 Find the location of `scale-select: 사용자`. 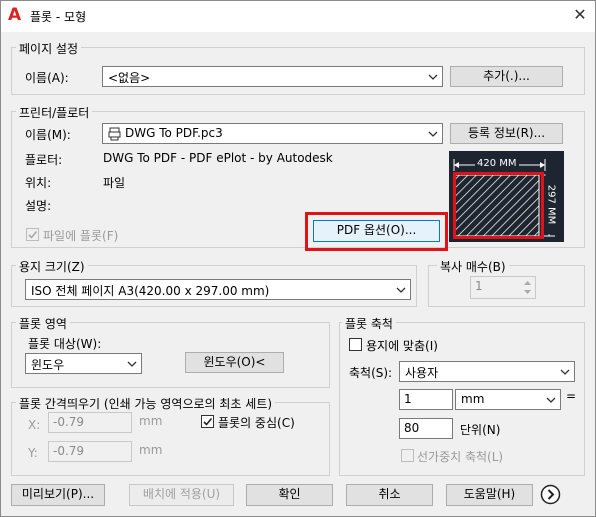

scale-select: 사용자 is located at coordinates (487, 371).